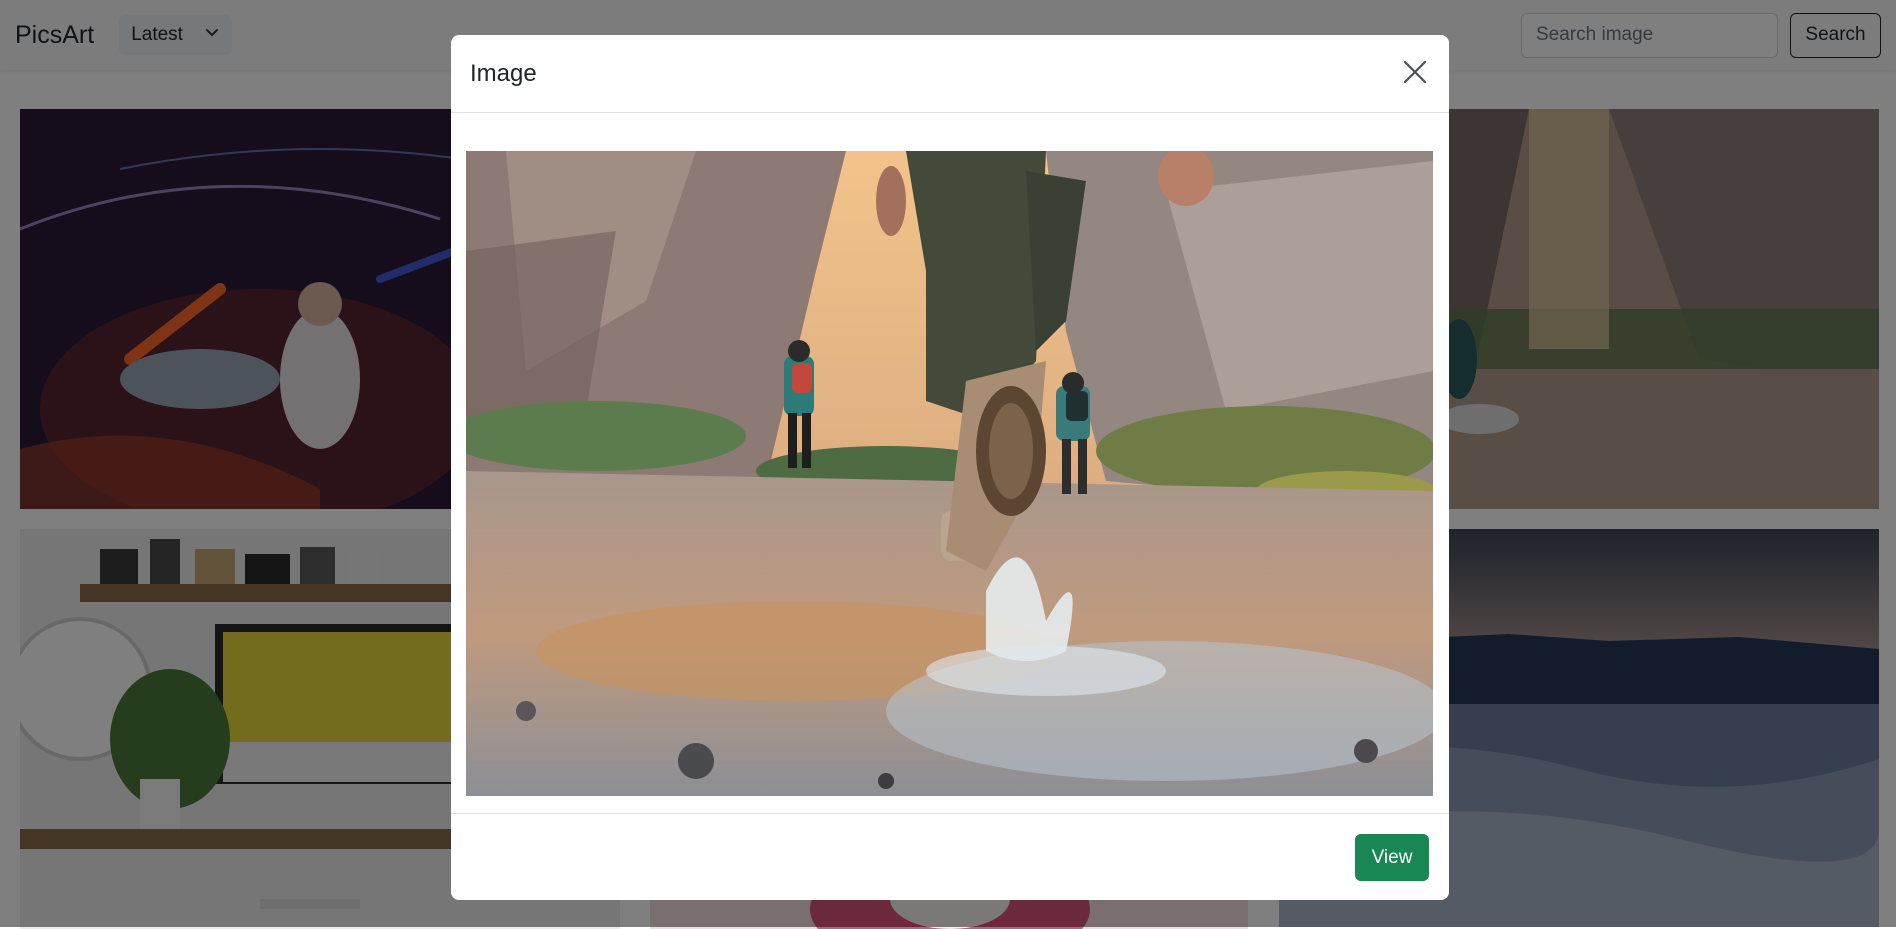 The width and height of the screenshot is (1896, 929). Describe the element at coordinates (503, 73) in the screenshot. I see `modal-title: Image` at that location.